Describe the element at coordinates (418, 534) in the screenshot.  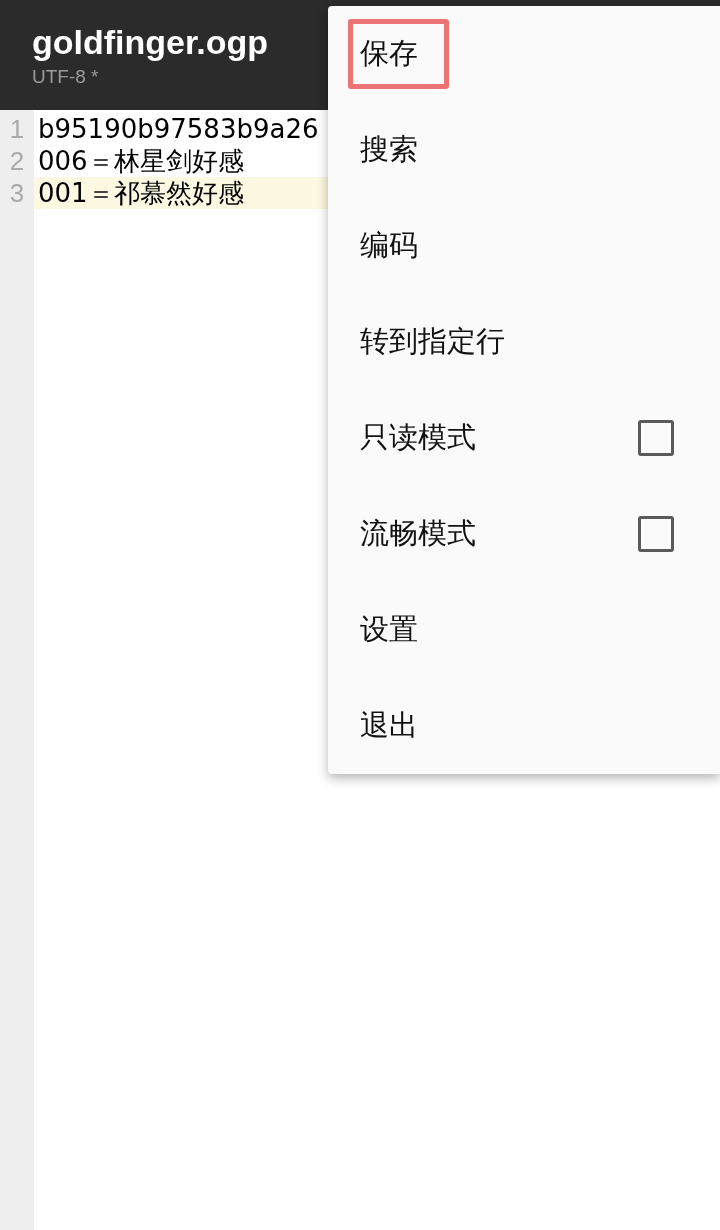
I see `menu-item: 流畅模式` at that location.